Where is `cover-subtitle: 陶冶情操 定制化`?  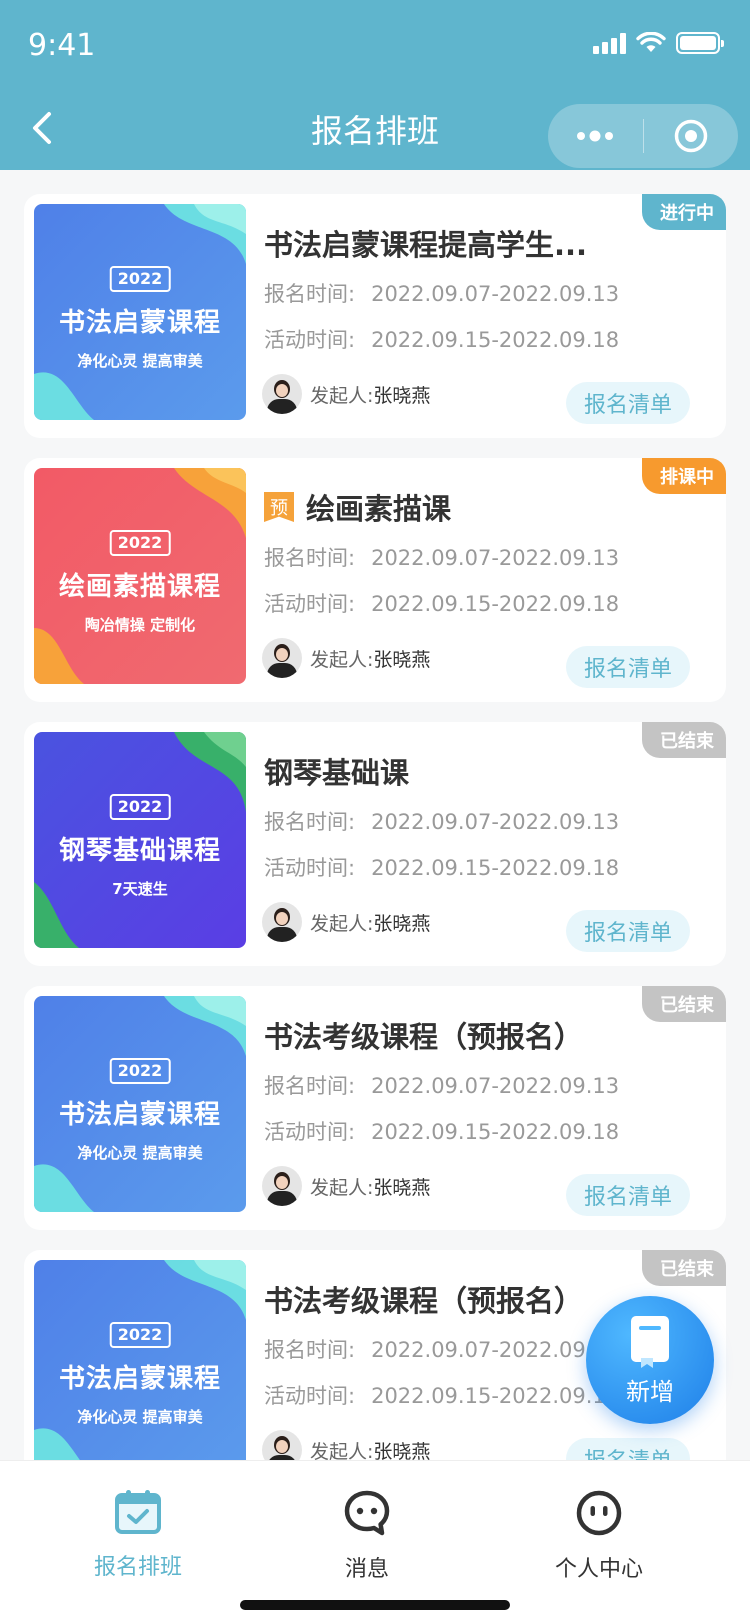 cover-subtitle: 陶冶情操 定制化 is located at coordinates (140, 625).